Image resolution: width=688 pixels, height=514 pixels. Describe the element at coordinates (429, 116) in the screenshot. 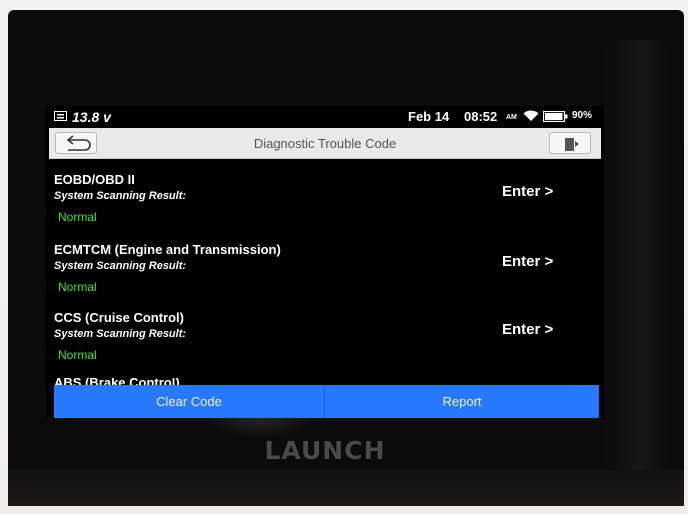

I see `status-date: Feb 14` at that location.